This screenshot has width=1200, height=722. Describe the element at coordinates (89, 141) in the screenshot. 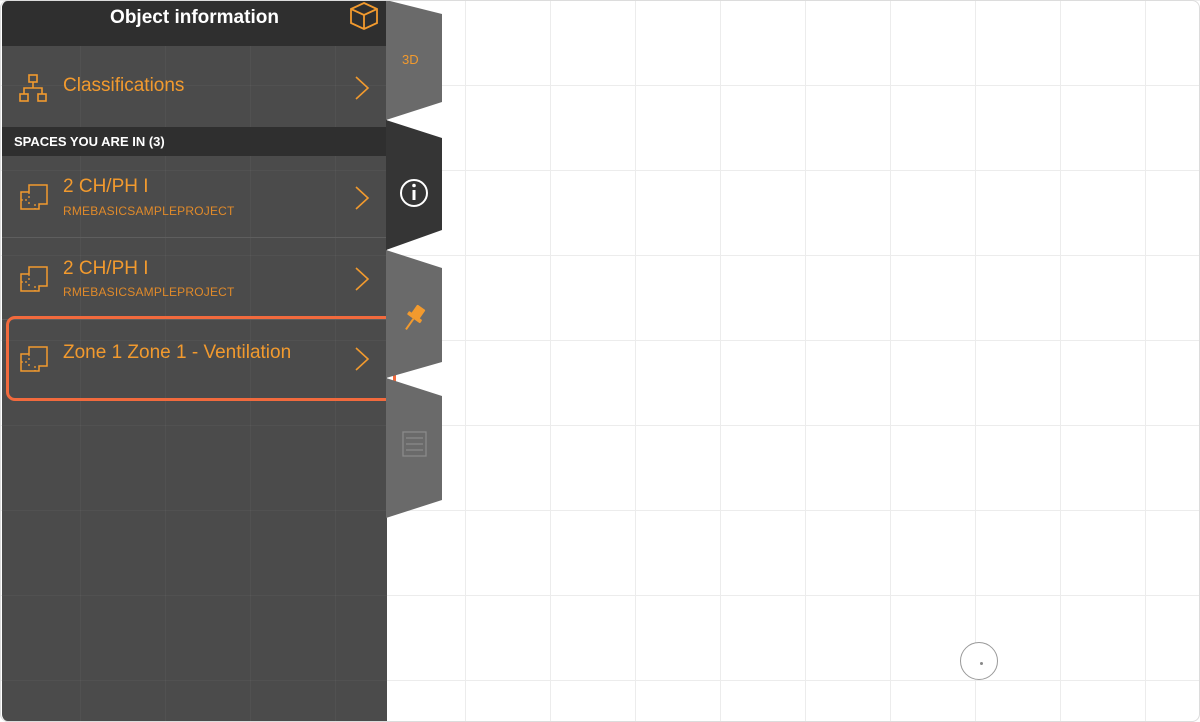

I see `spaces-section-label: SPACES YOU ARE IN (3)` at that location.